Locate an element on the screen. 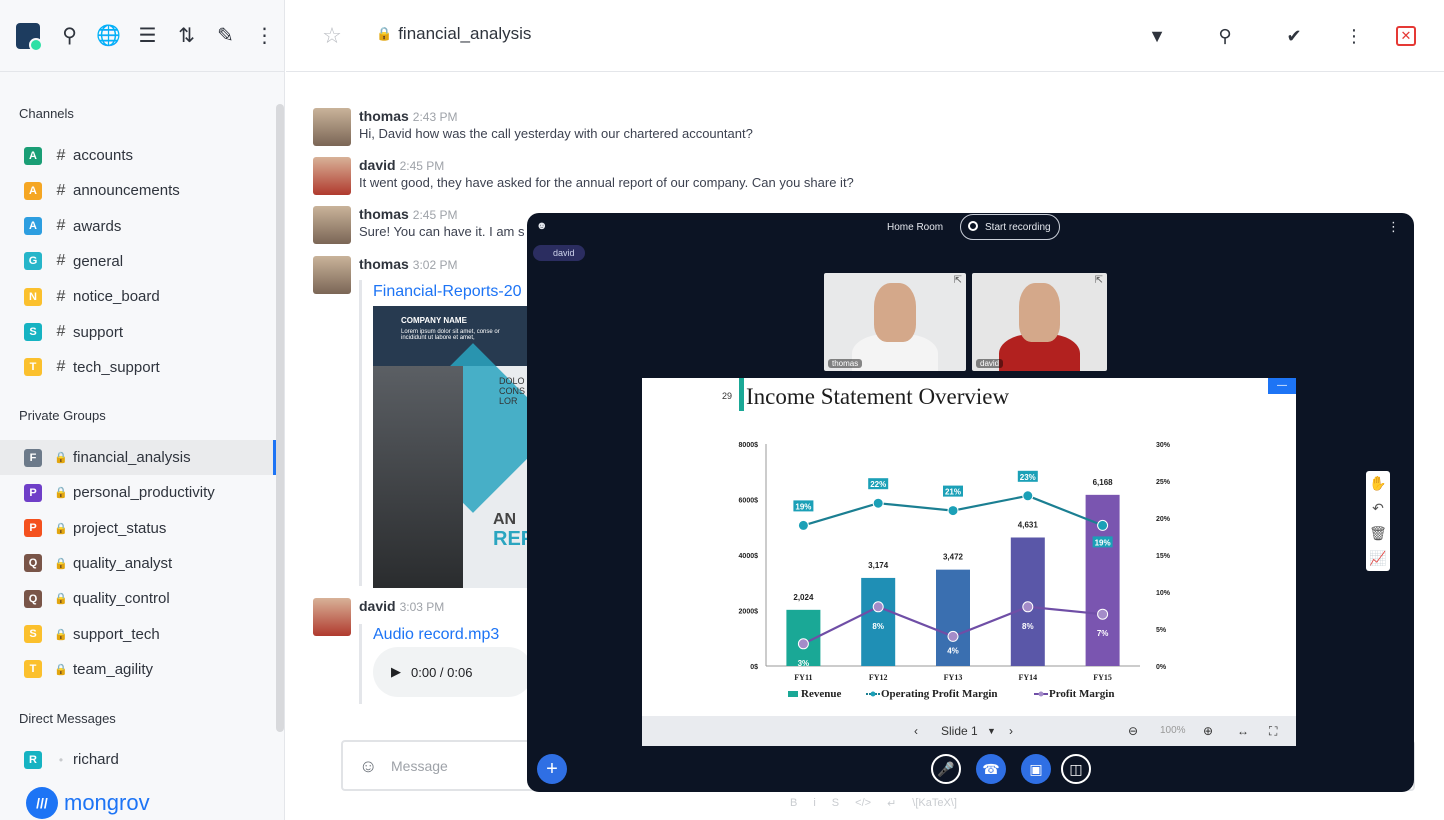  bar-data-label: 2,024 is located at coordinates (803, 597).